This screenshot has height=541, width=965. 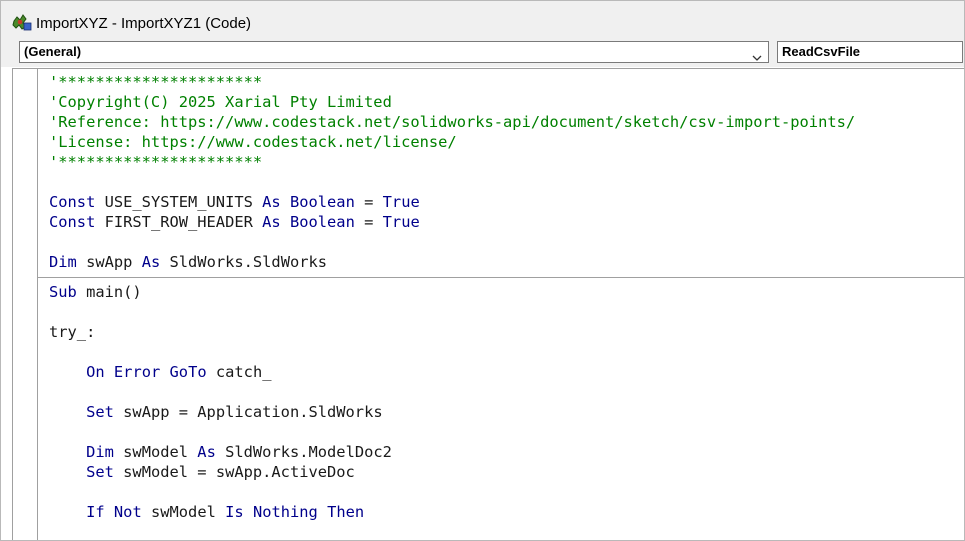 I want to click on code-token-keyword: Is, so click(x=234, y=512).